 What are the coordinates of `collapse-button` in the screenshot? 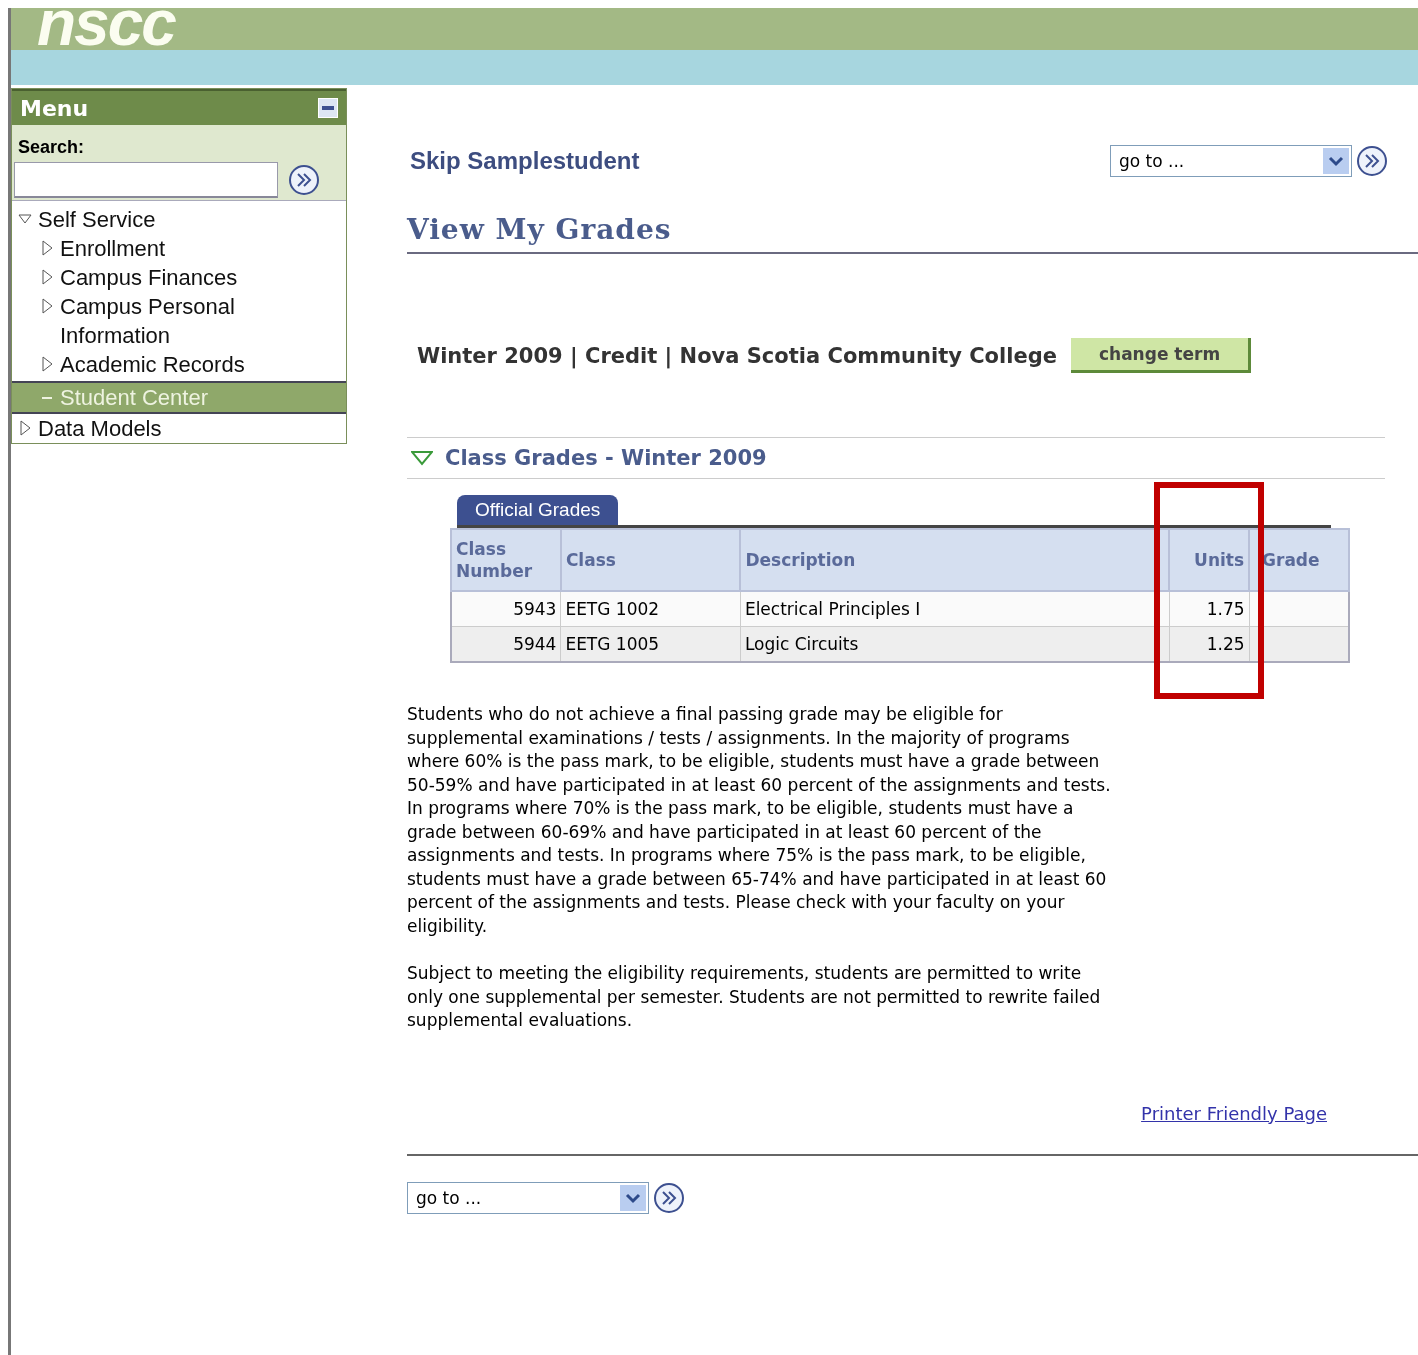 It's located at (328, 108).